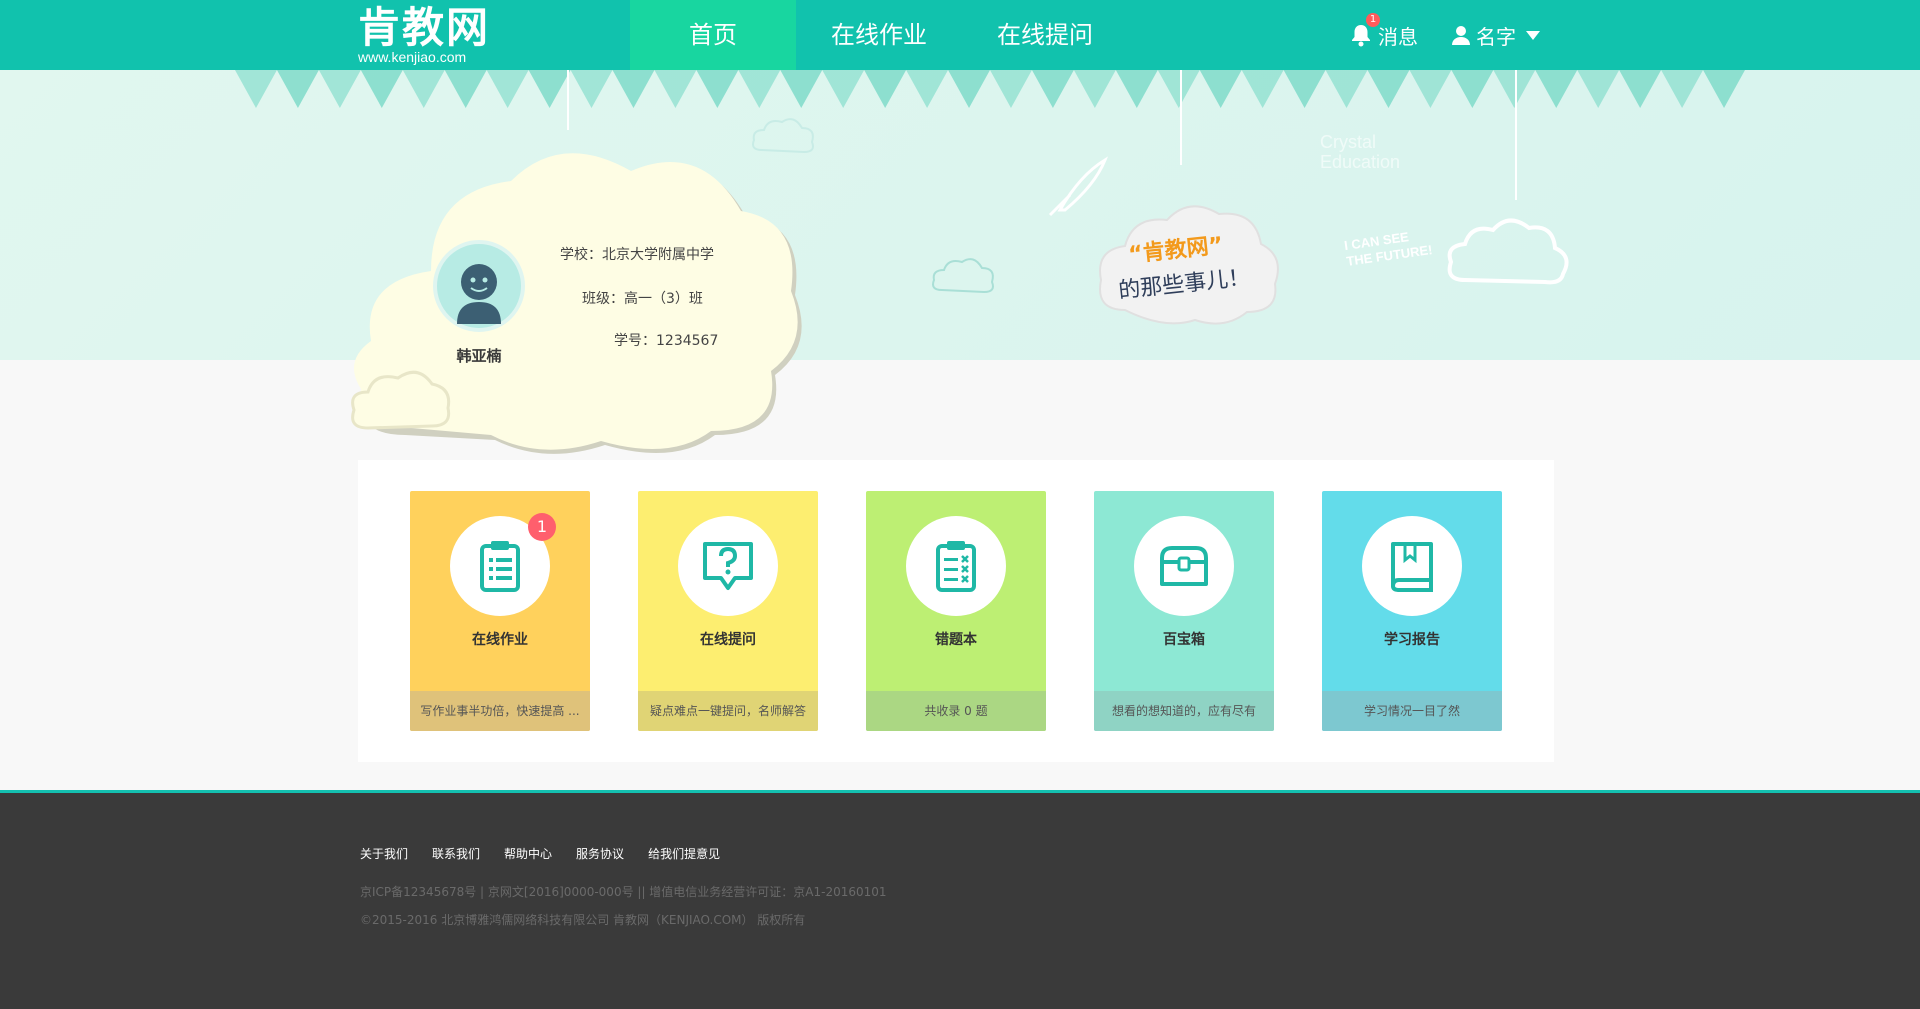 This screenshot has height=1009, width=1920. I want to click on card-description: 共收录 0 题, so click(956, 711).